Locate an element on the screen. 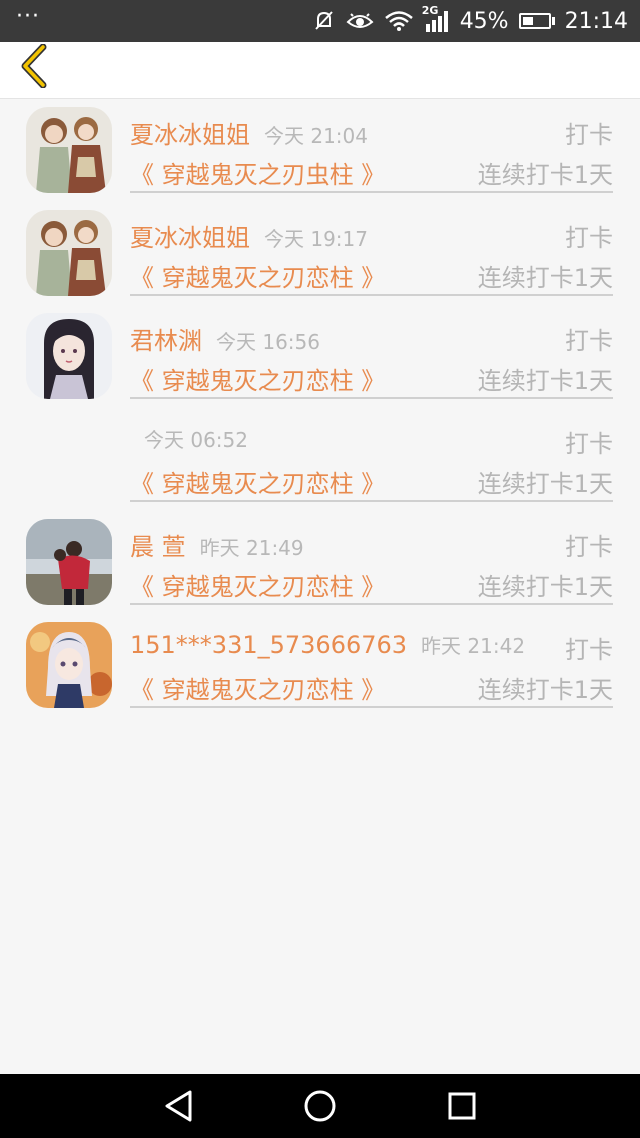 This screenshot has height=1138, width=640. list-item: 夏冰冰姐姐 今天 19:17 打卡 《 穿越鬼灭之刃恋柱 》 连续打卡1天 is located at coordinates (320, 253).